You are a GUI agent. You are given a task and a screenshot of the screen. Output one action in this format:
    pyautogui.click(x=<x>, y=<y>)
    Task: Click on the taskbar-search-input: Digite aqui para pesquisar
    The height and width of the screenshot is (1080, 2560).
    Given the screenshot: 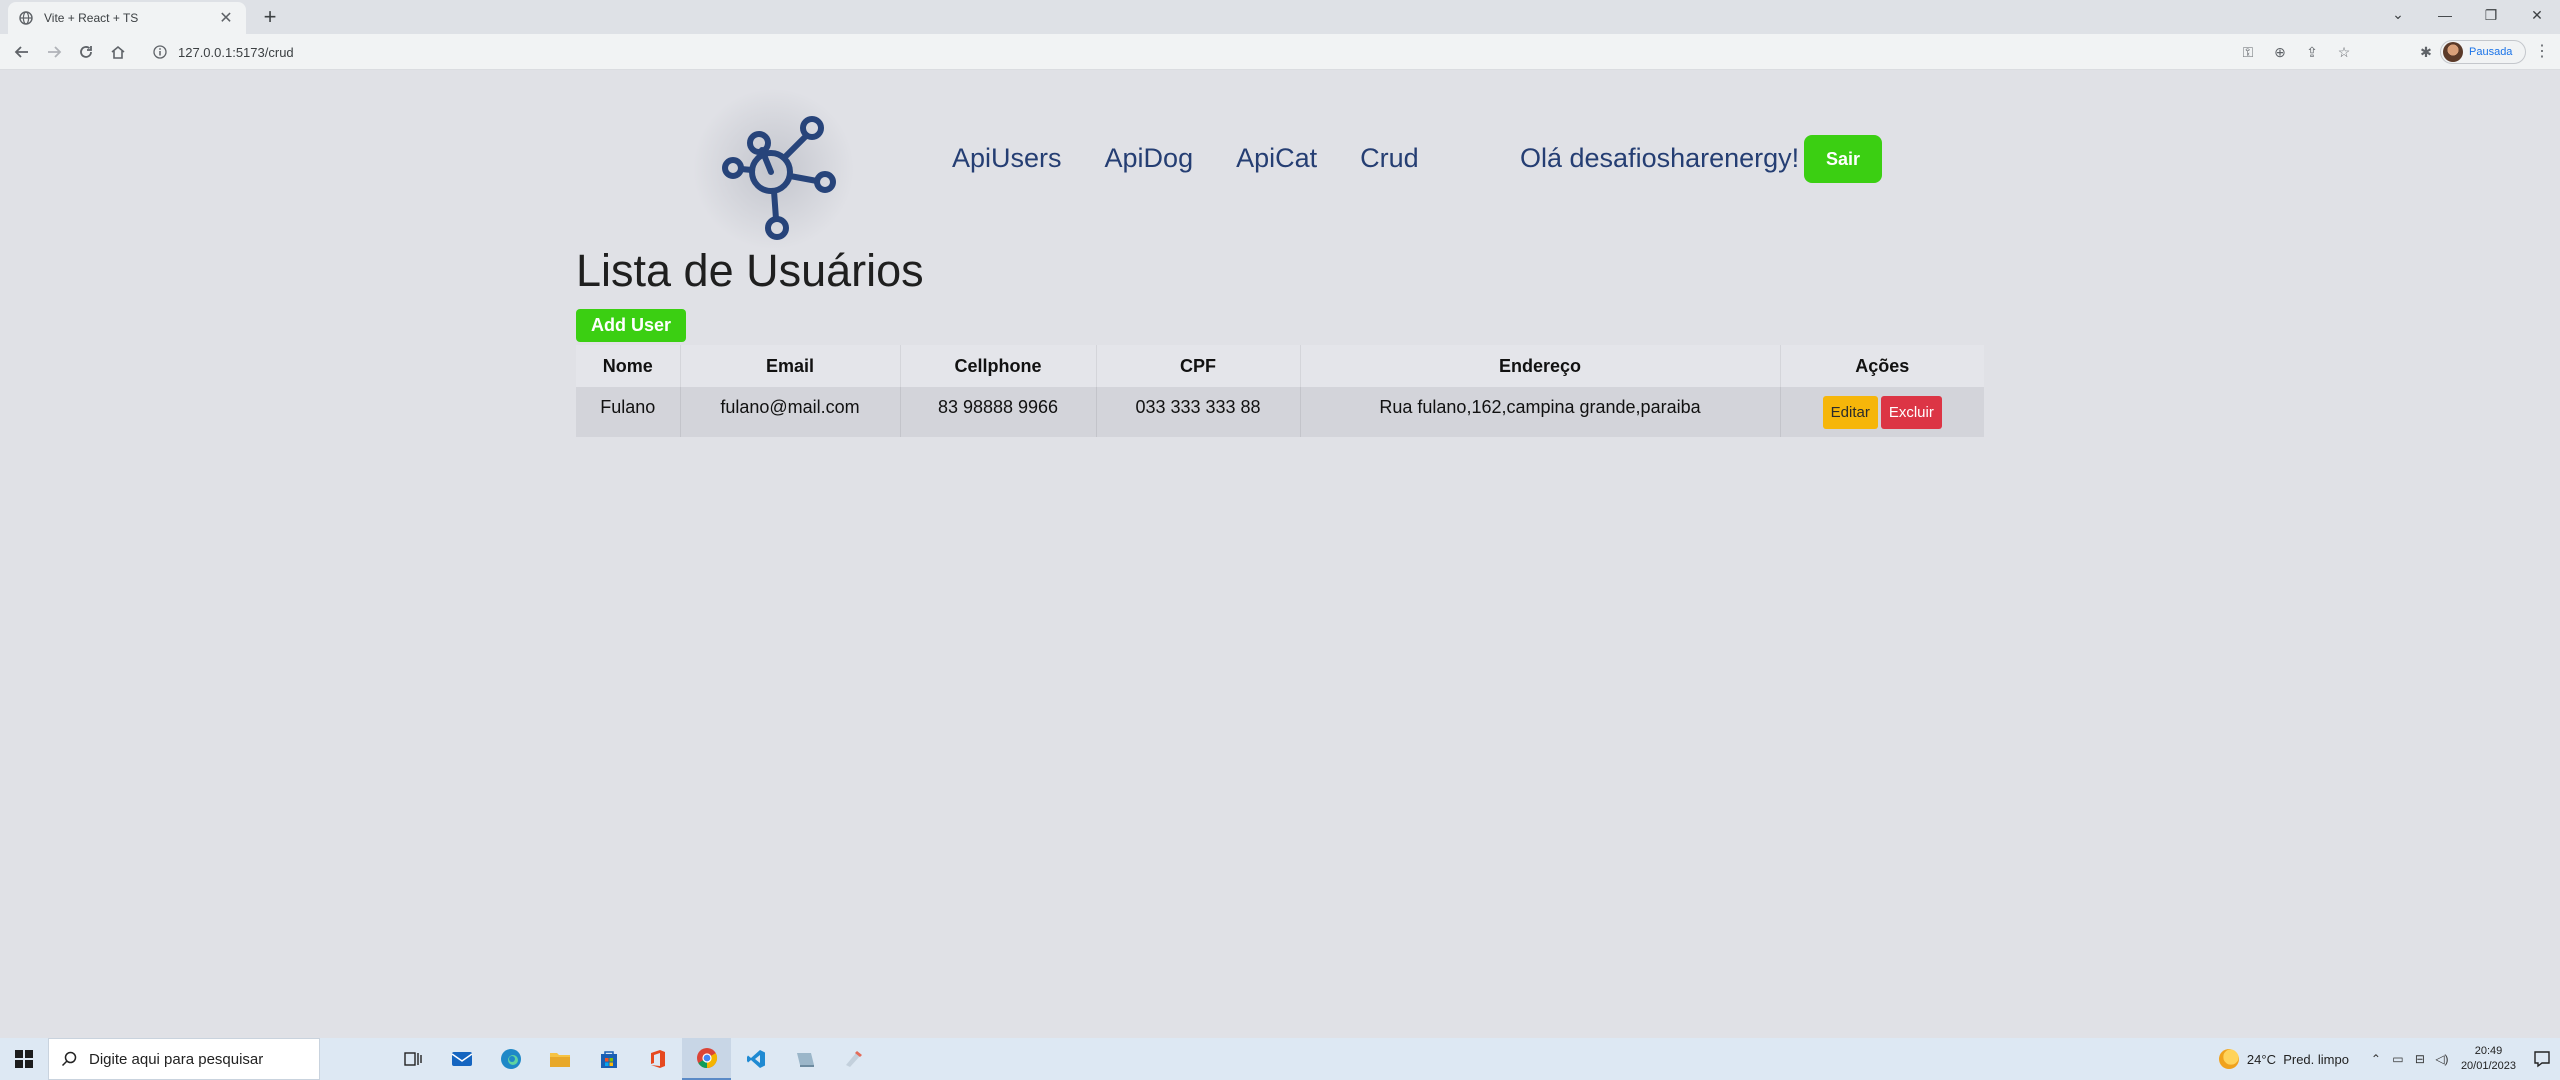 What is the action you would take?
    pyautogui.click(x=184, y=1059)
    